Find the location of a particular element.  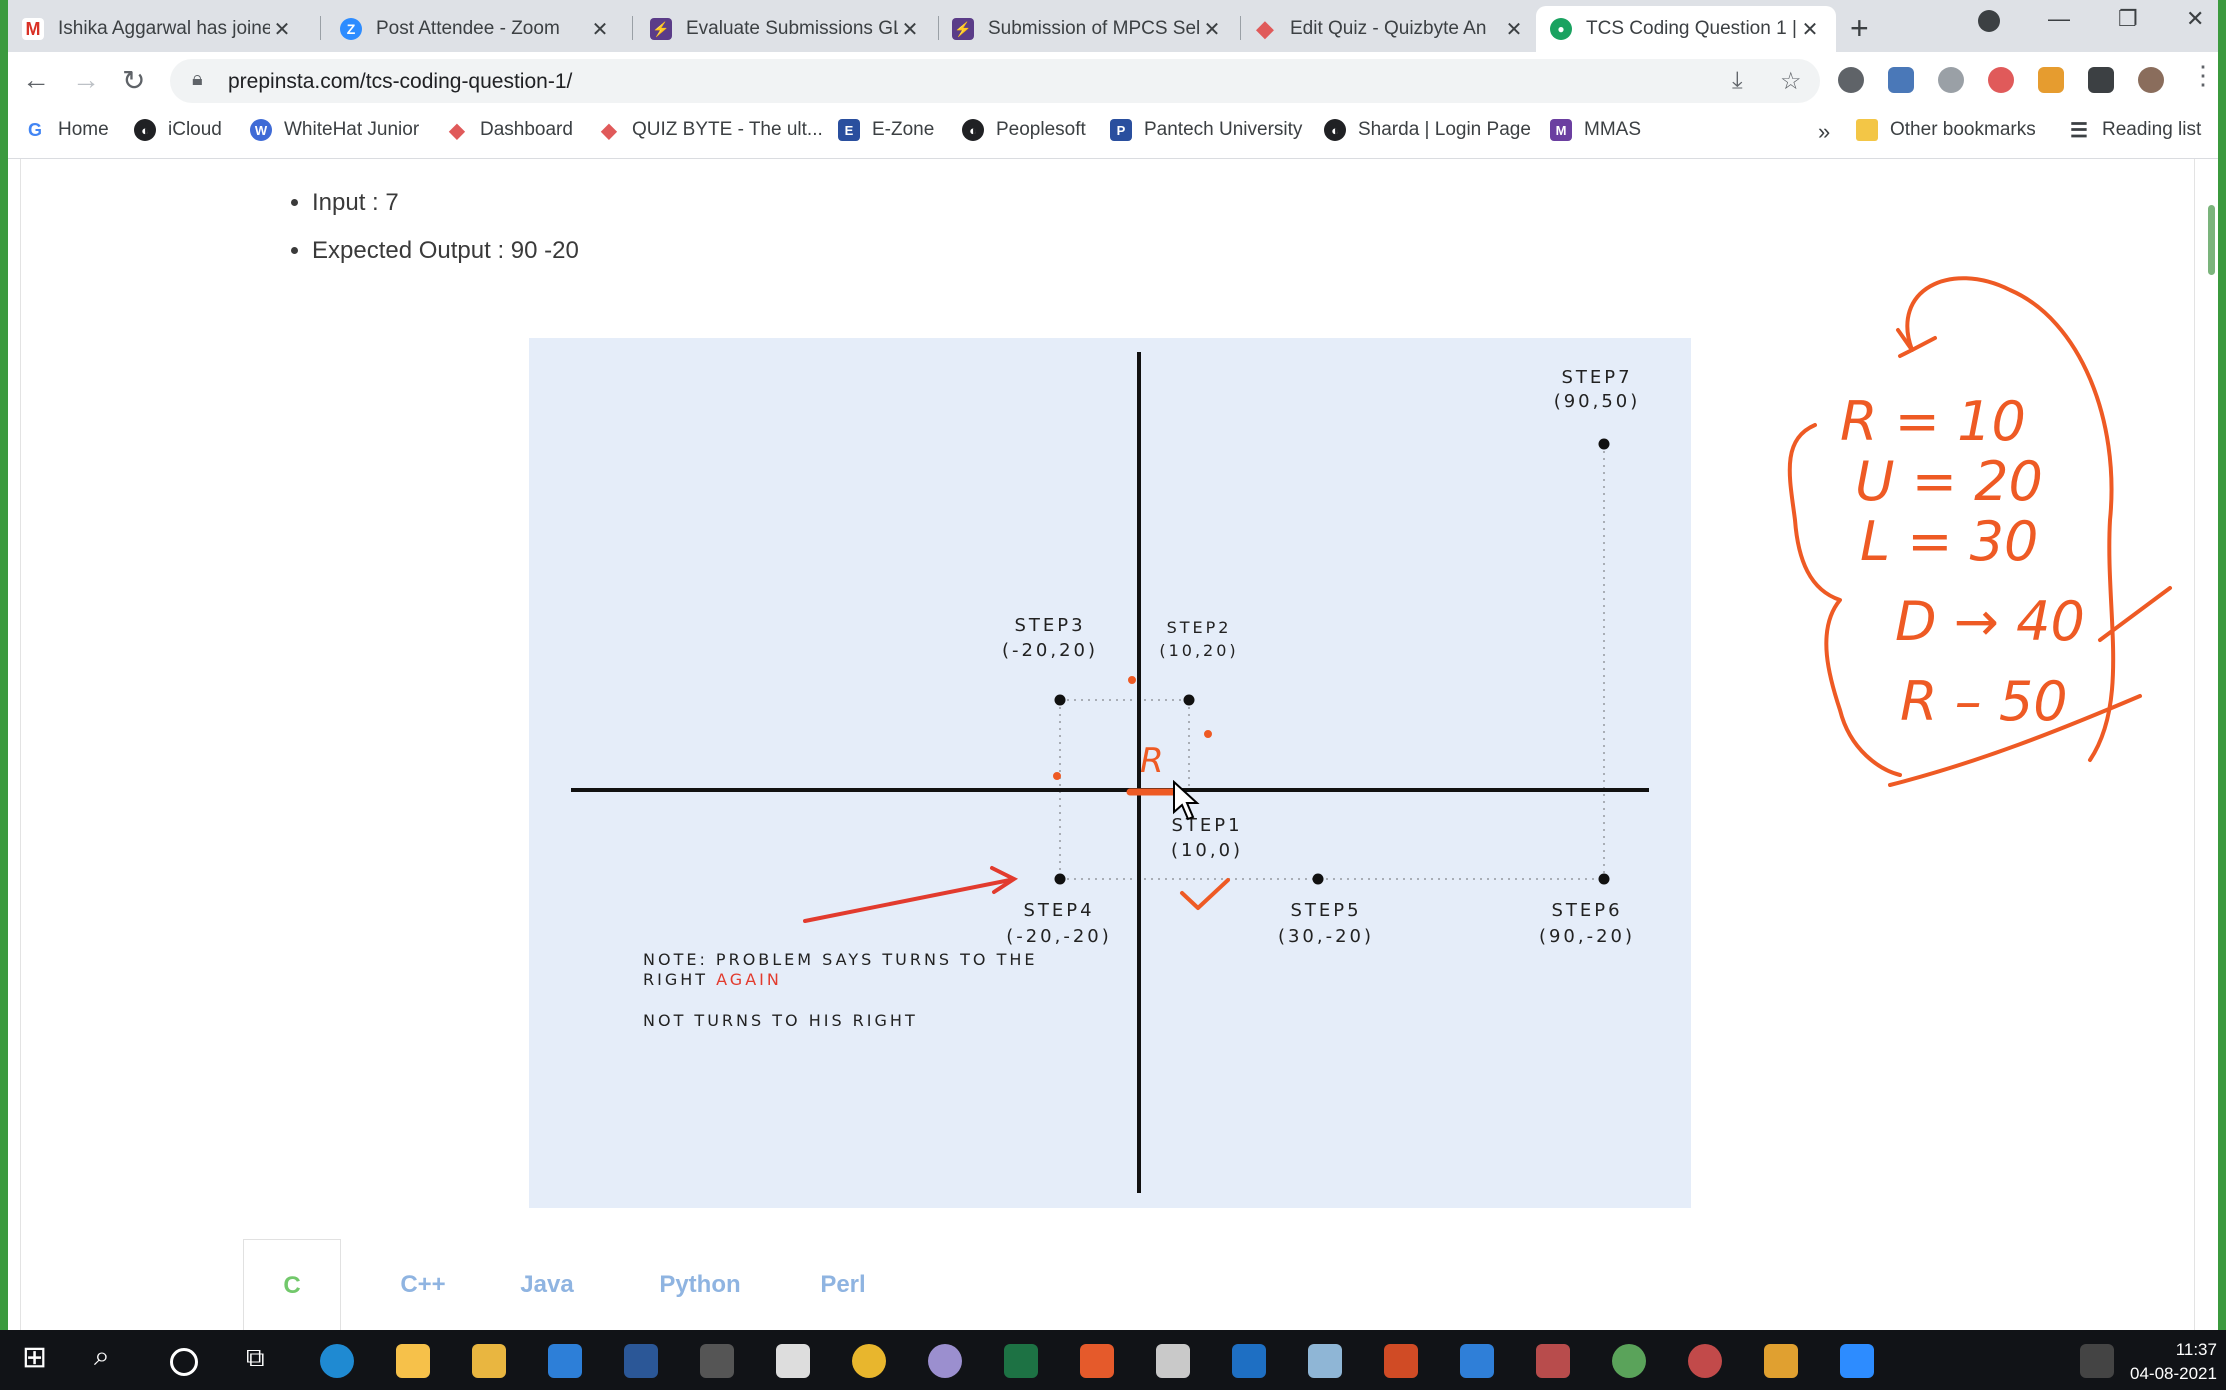

tab-search-icon is located at coordinates (1989, 21).